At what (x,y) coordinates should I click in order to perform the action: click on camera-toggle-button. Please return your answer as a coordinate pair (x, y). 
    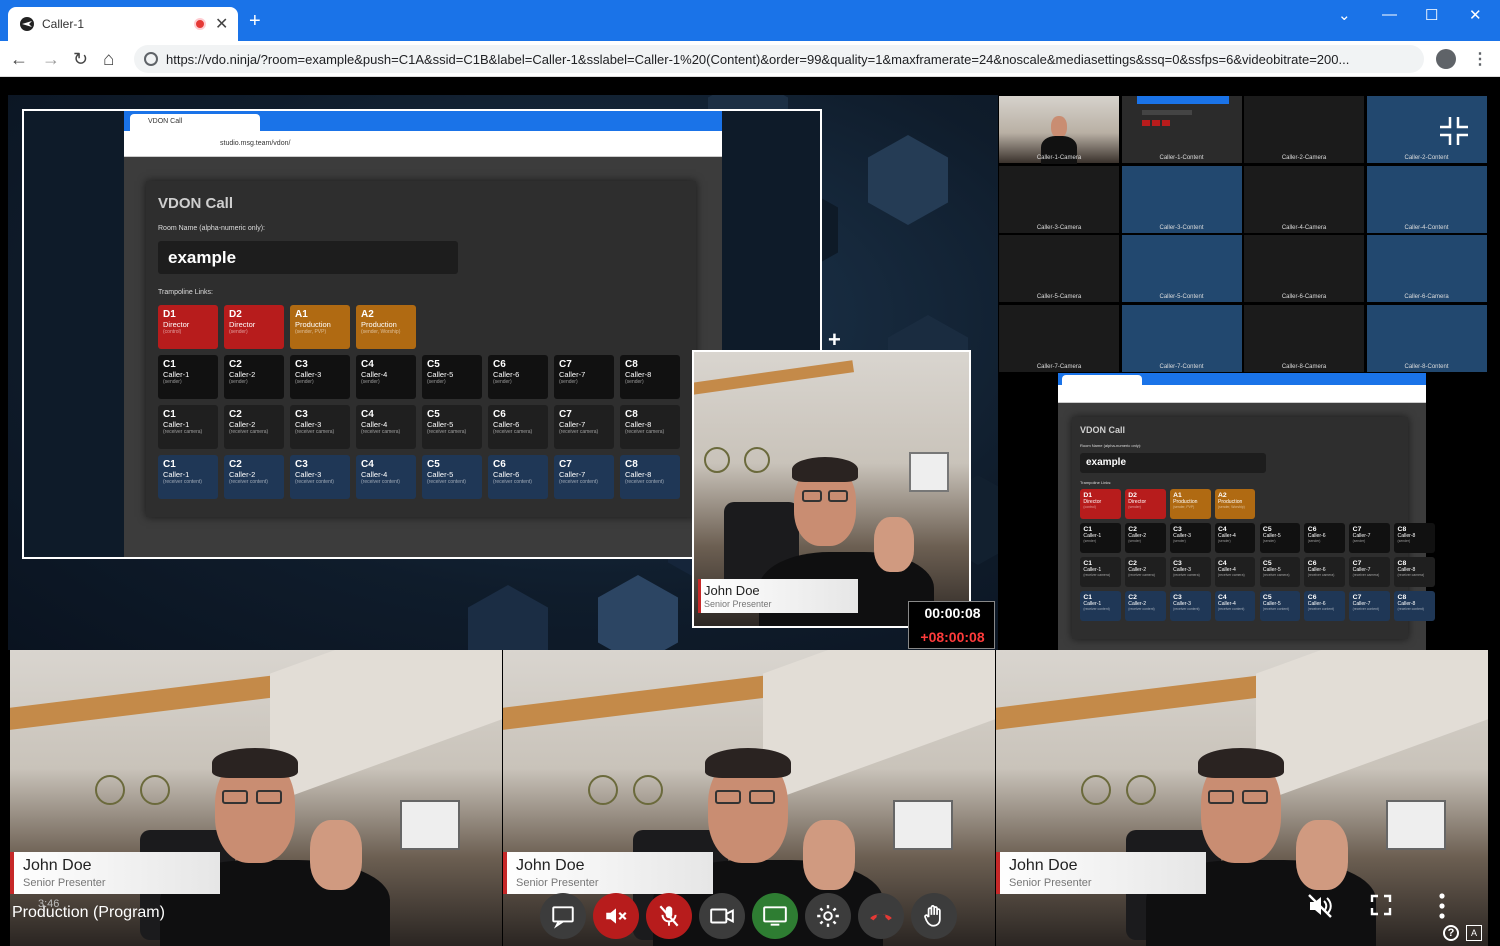
    Looking at the image, I should click on (722, 916).